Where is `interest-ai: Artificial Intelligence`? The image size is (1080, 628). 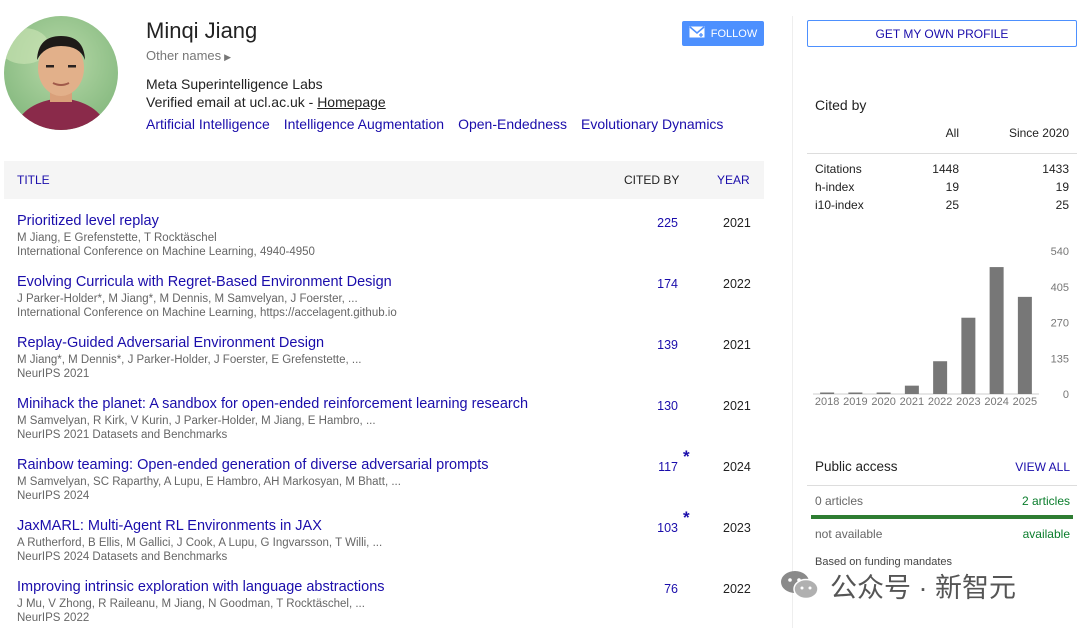 interest-ai: Artificial Intelligence is located at coordinates (208, 124).